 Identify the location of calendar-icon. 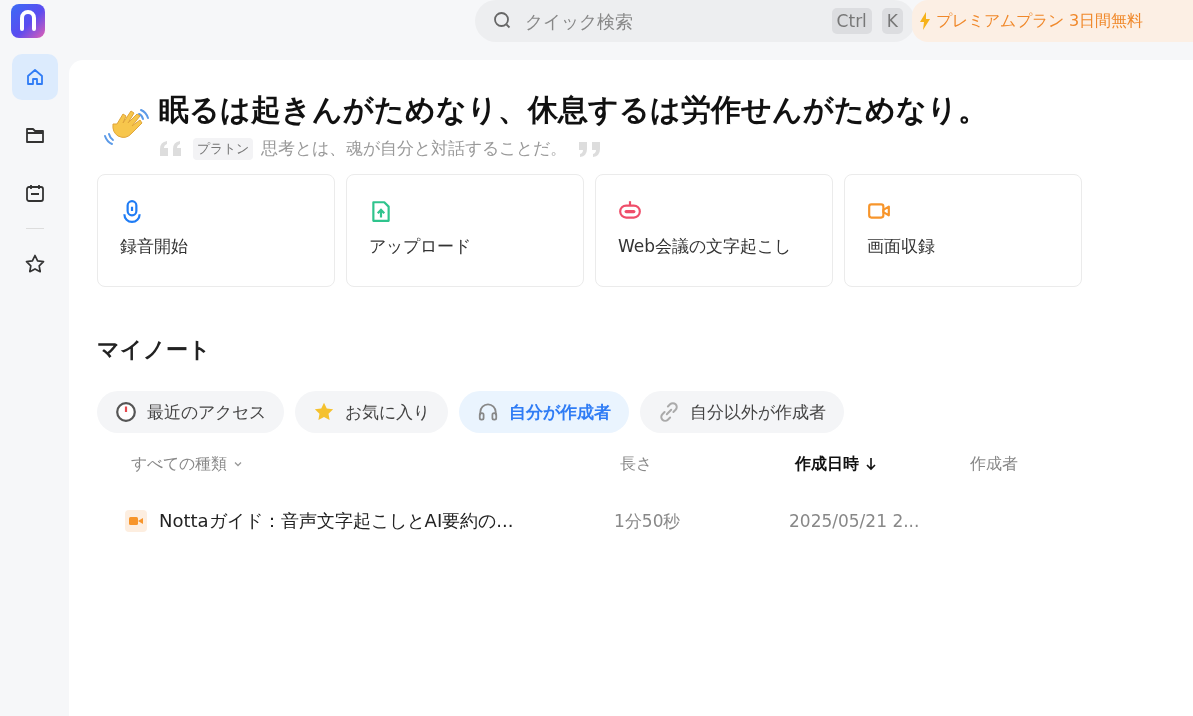
(34, 193).